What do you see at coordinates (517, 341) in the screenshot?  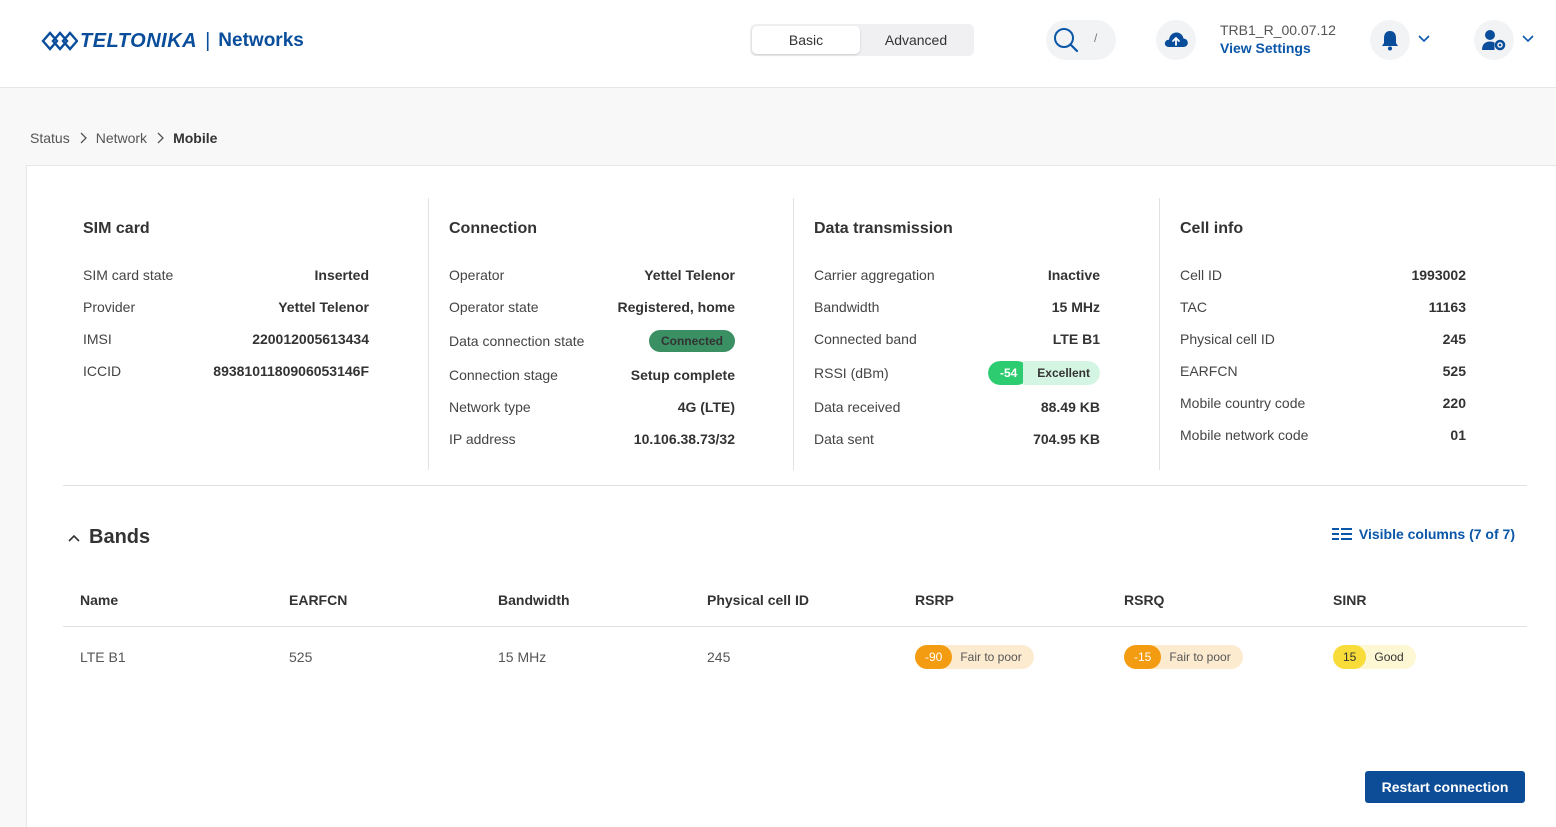 I see `data-connection-state-label: Data connection state` at bounding box center [517, 341].